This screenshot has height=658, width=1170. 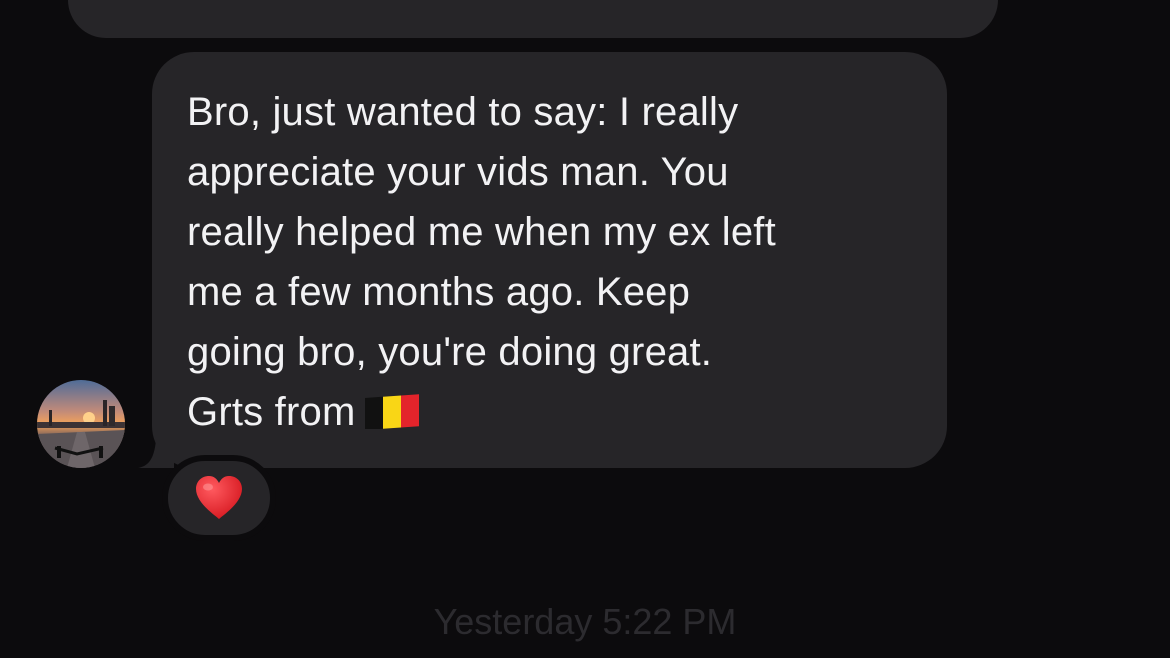 I want to click on message-line-last: Grts from, so click(x=551, y=412).